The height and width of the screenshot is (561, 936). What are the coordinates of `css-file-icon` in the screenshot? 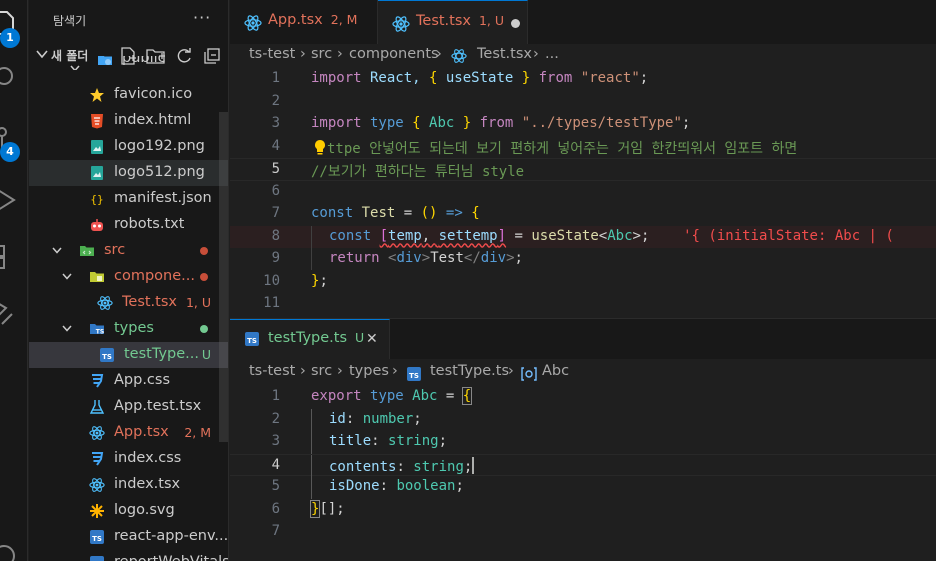 It's located at (97, 381).